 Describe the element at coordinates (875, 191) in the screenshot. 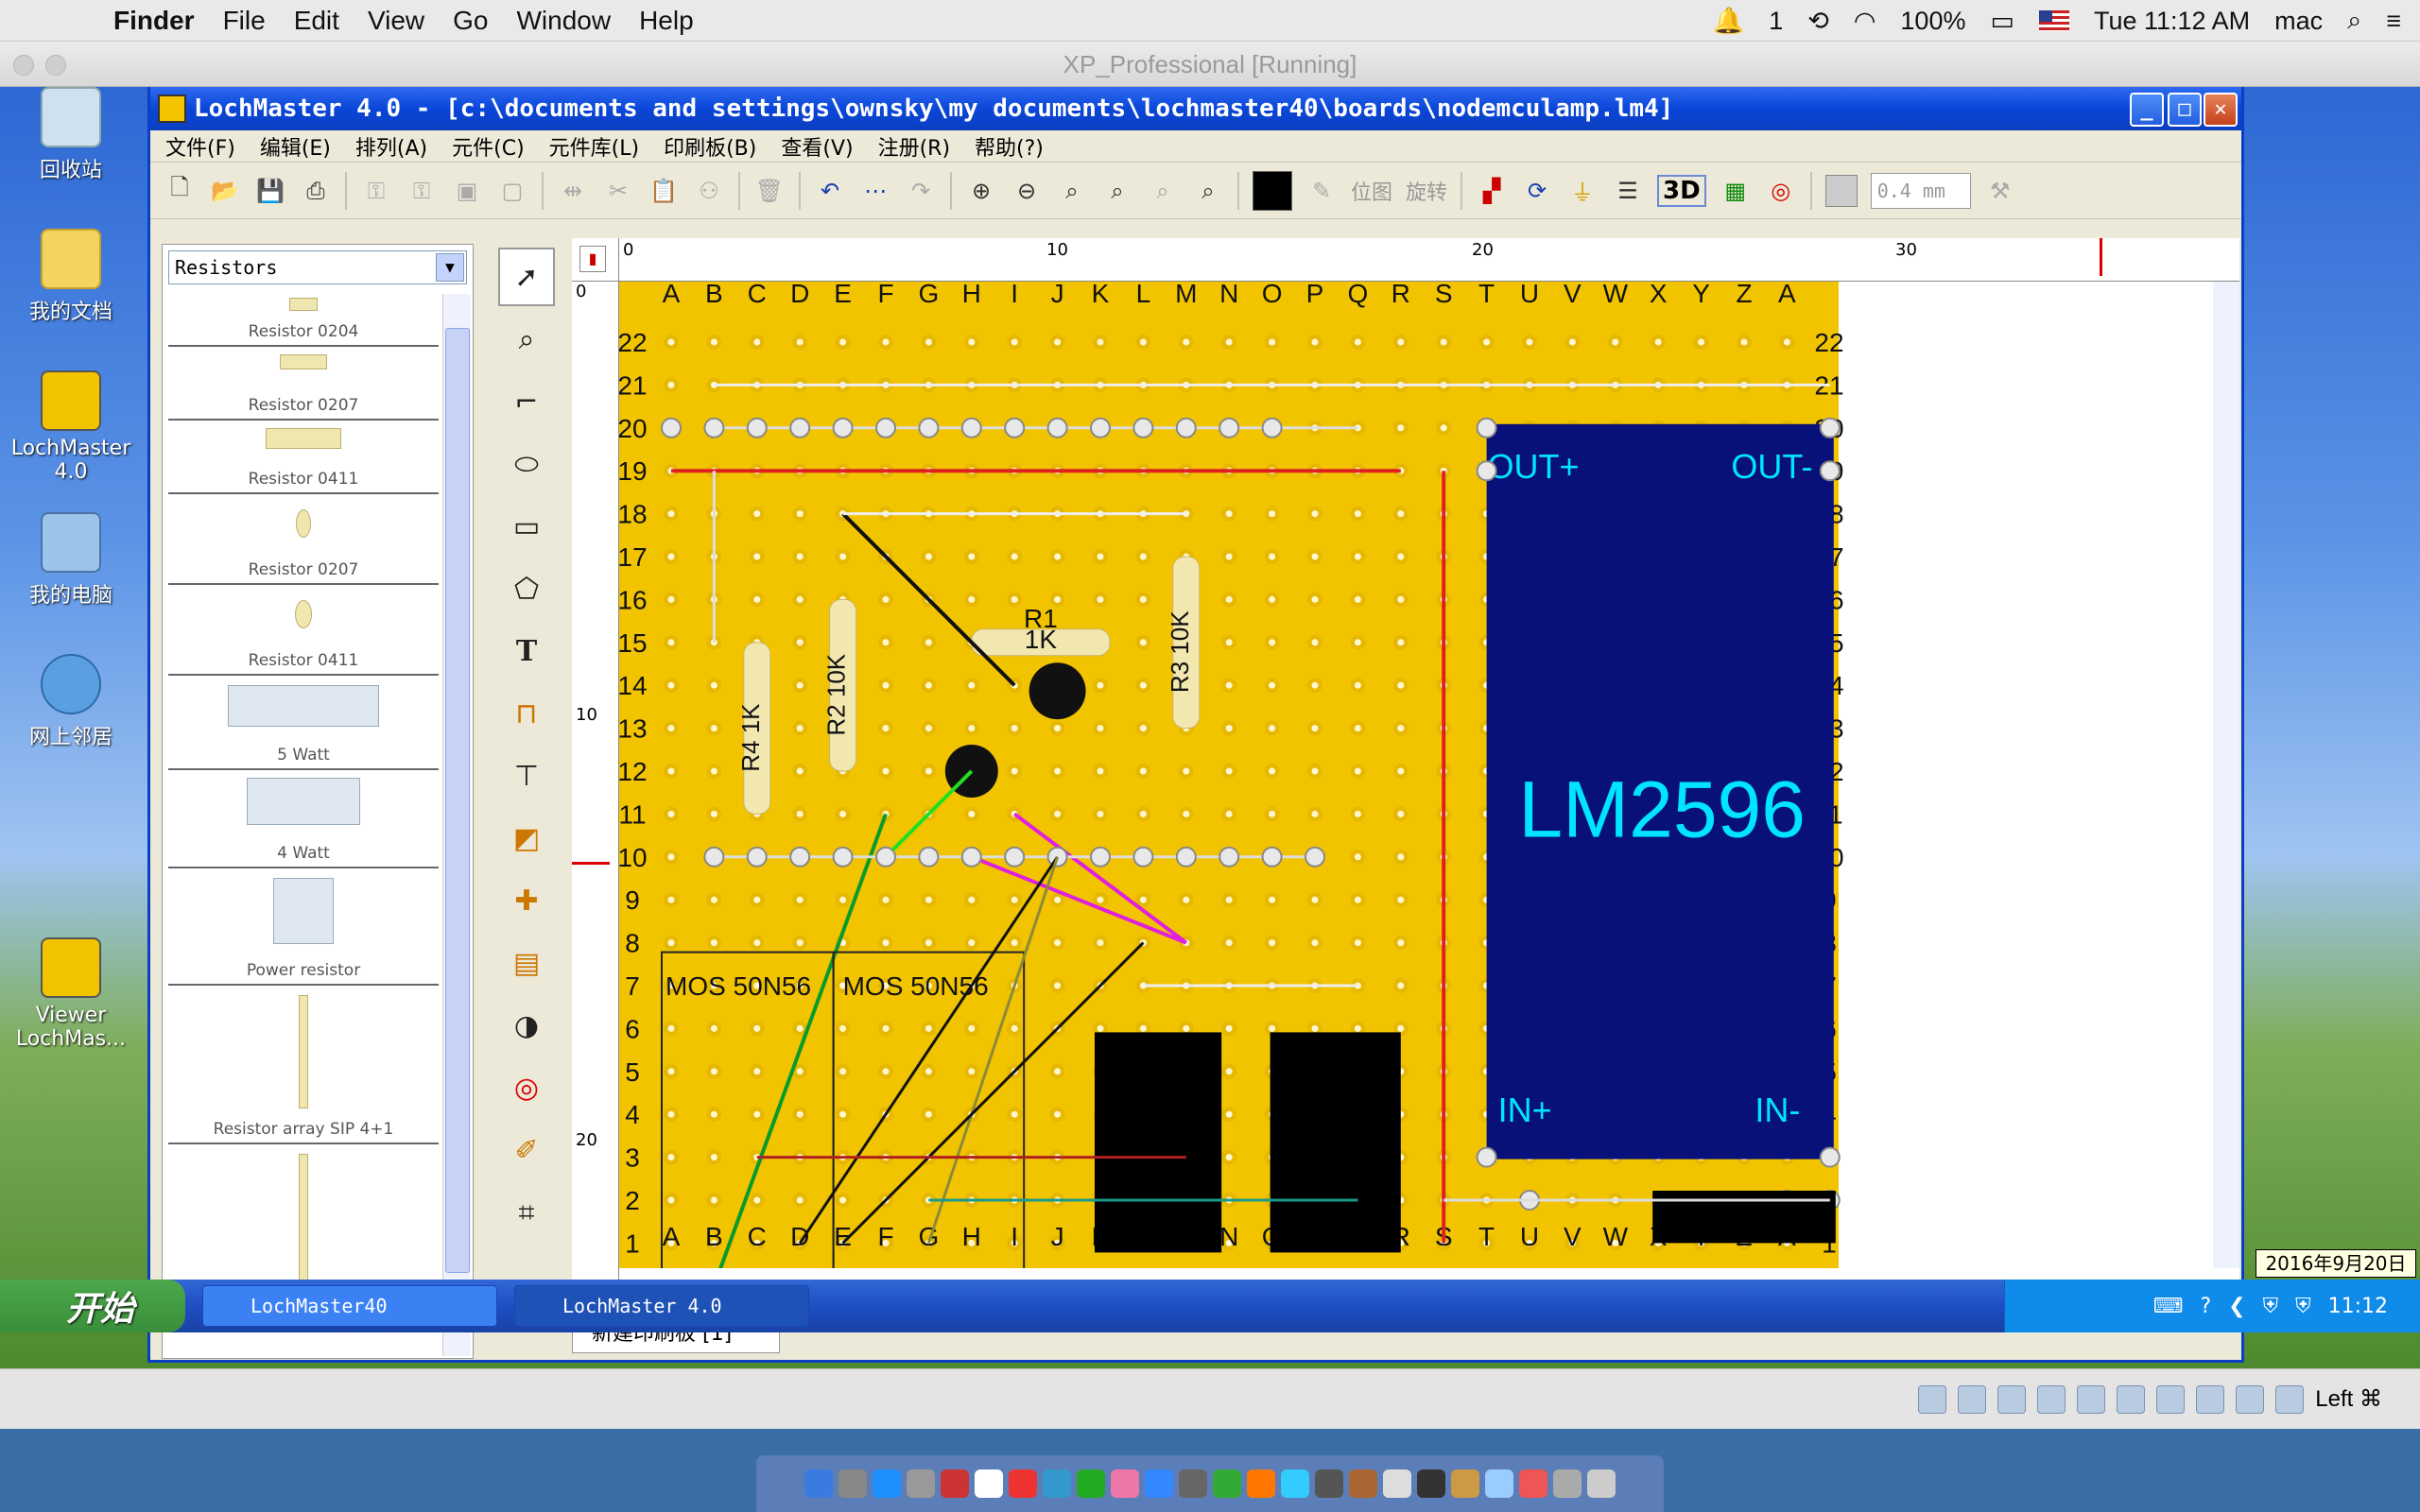

I see `more-icon: ⋯` at that location.